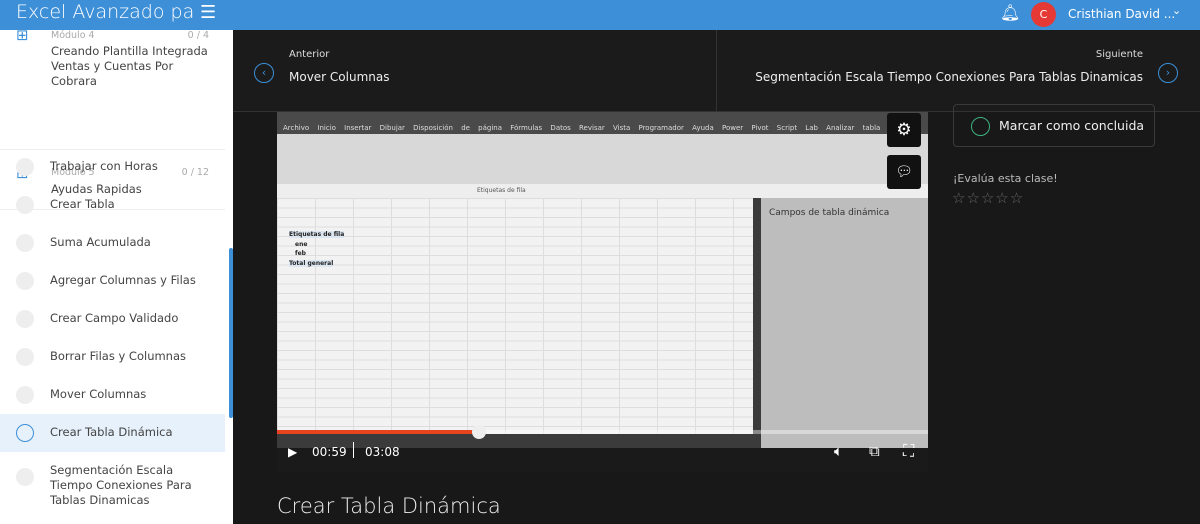 This screenshot has height=524, width=1200. Describe the element at coordinates (389, 506) in the screenshot. I see `lesson-title-heading: Crear Tabla Dinámica` at that location.